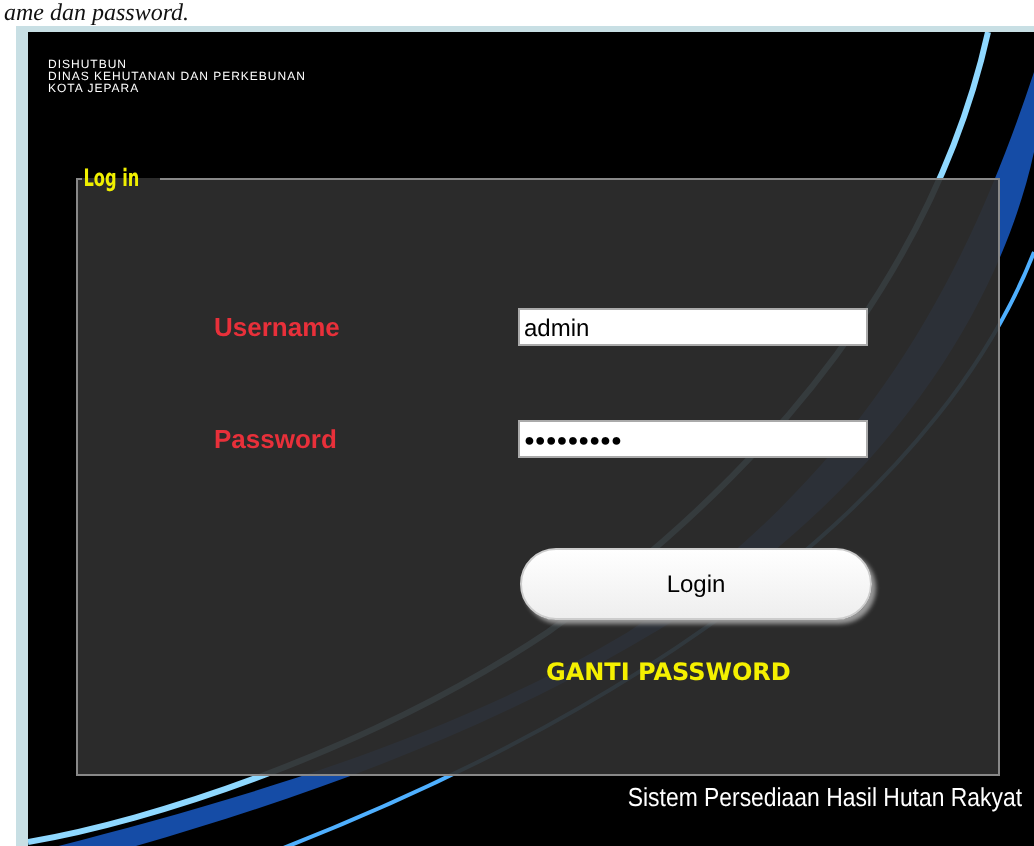 This screenshot has height=846, width=1034. Describe the element at coordinates (668, 672) in the screenshot. I see `change-password-link: GANTI PASSWORD` at that location.